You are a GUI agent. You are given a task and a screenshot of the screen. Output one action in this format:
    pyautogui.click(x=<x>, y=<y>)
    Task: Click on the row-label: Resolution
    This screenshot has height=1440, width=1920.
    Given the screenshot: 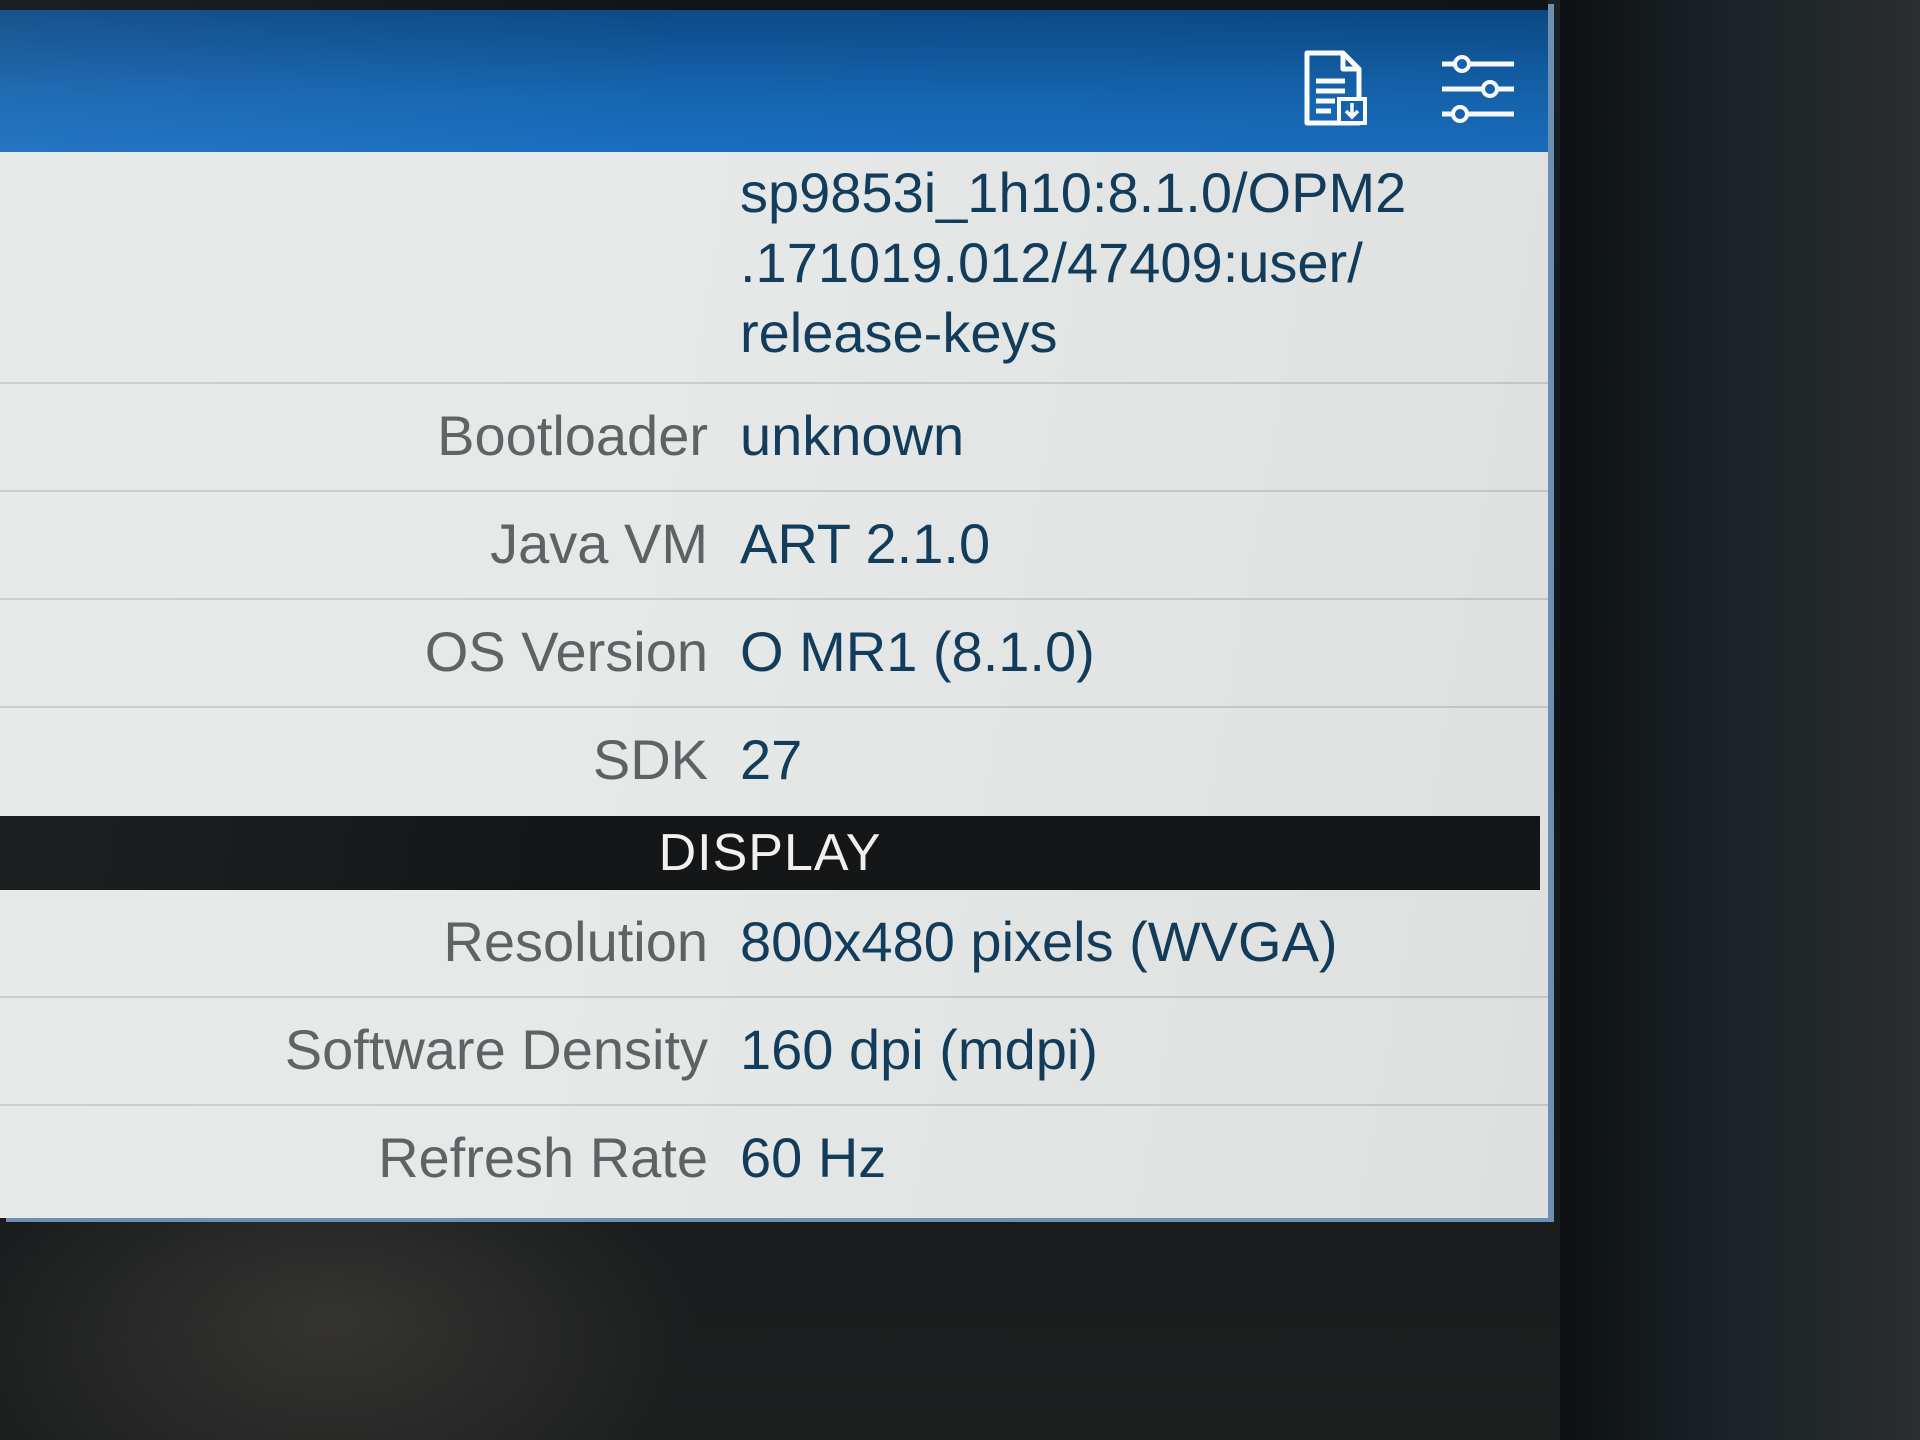 What is the action you would take?
    pyautogui.click(x=575, y=941)
    